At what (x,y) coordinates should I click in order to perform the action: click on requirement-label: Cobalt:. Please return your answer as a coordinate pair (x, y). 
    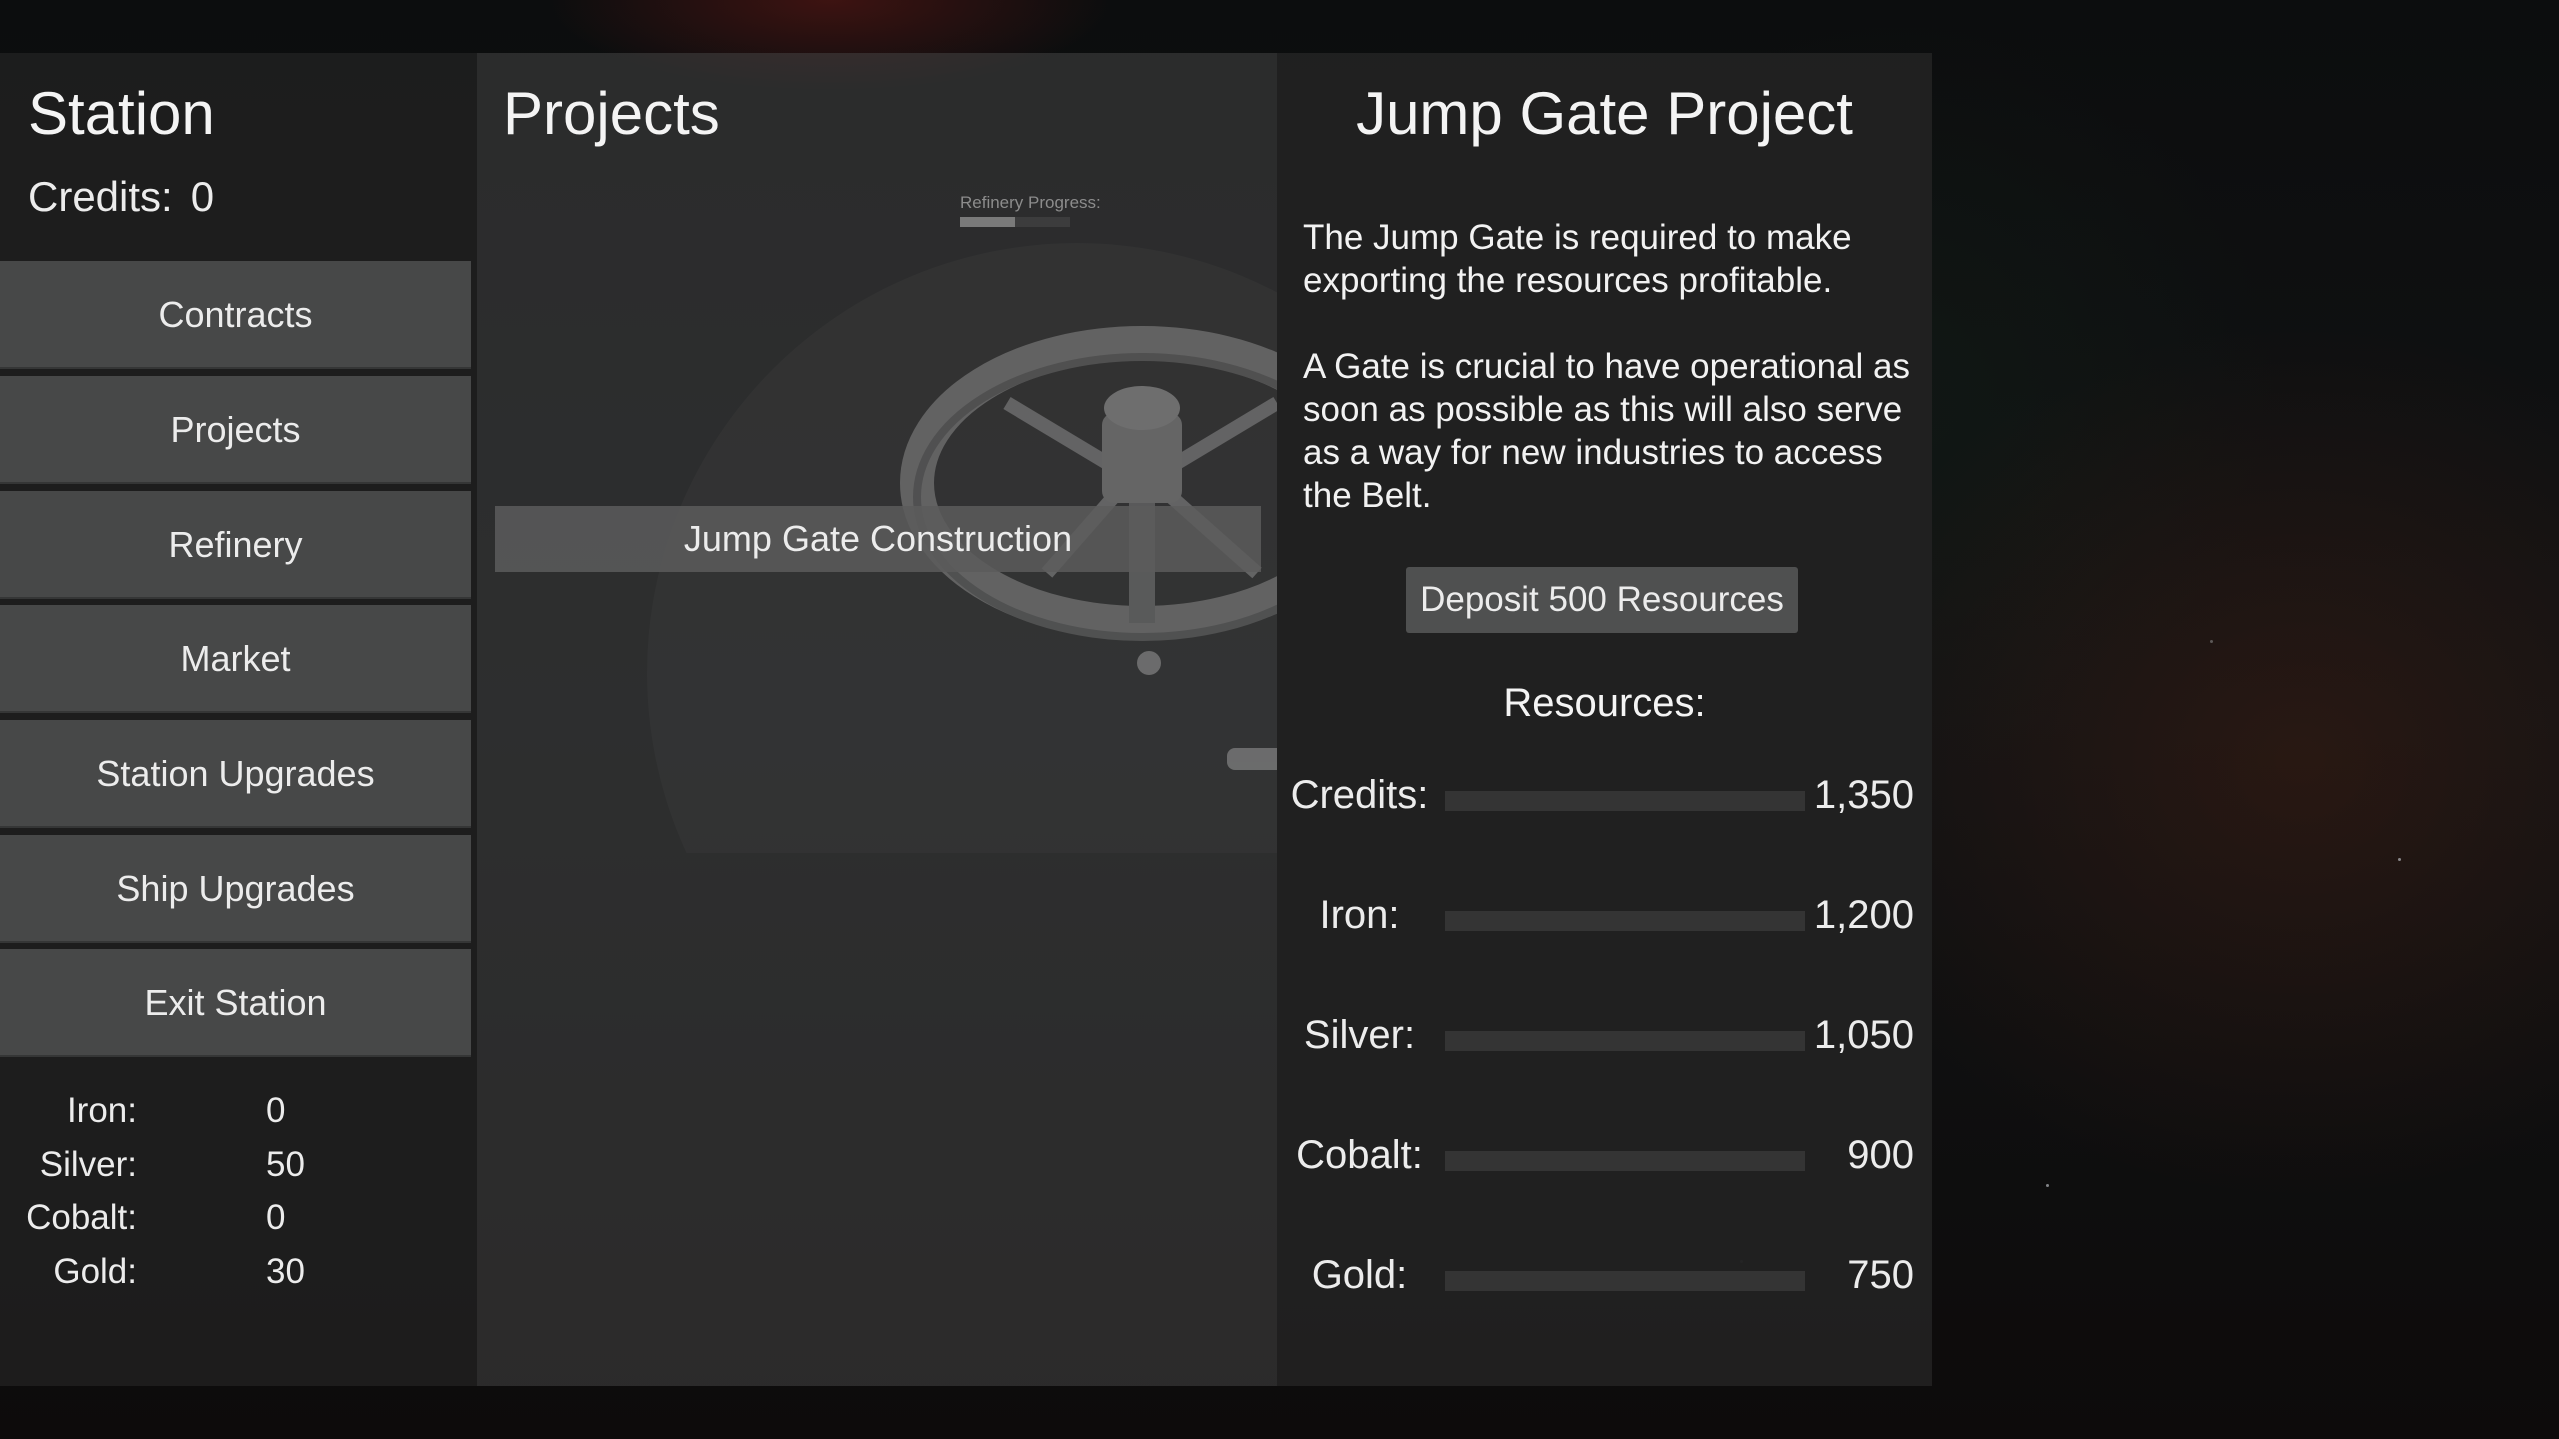
    Looking at the image, I should click on (1359, 1155).